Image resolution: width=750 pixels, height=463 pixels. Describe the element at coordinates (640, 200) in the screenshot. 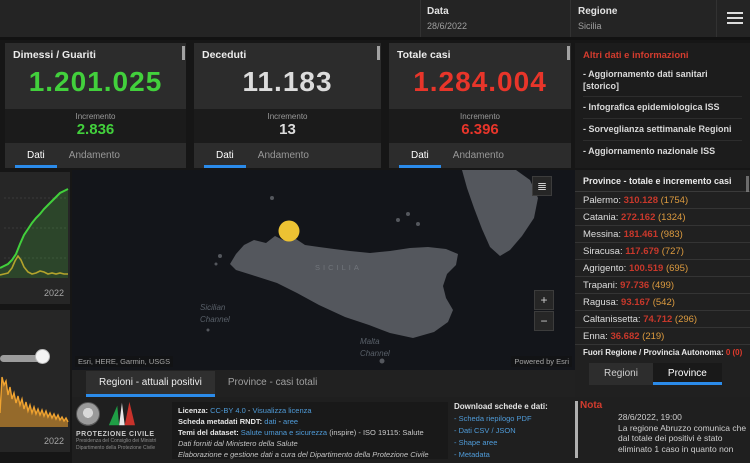

I see `province-total: 310.128` at that location.